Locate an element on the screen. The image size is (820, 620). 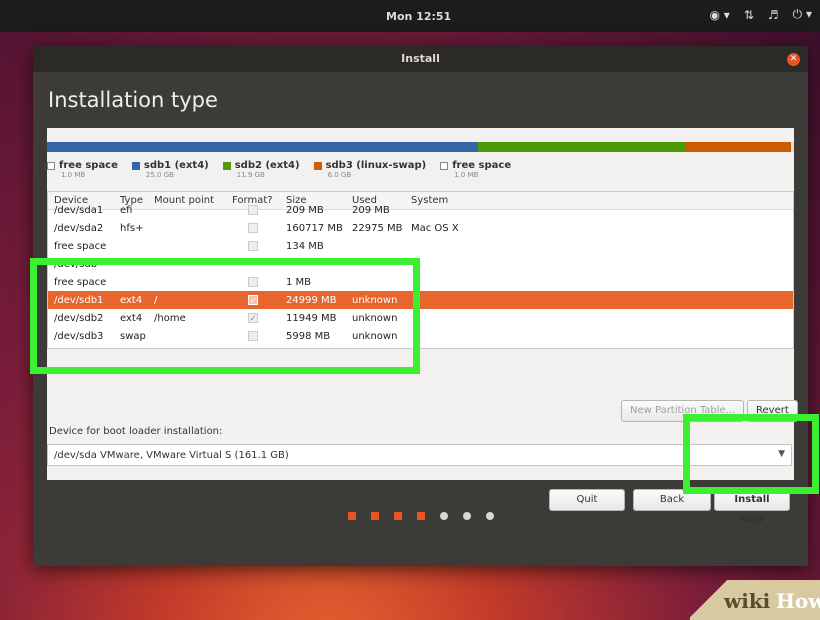
network-icon: ⇅ is located at coordinates (749, 15).